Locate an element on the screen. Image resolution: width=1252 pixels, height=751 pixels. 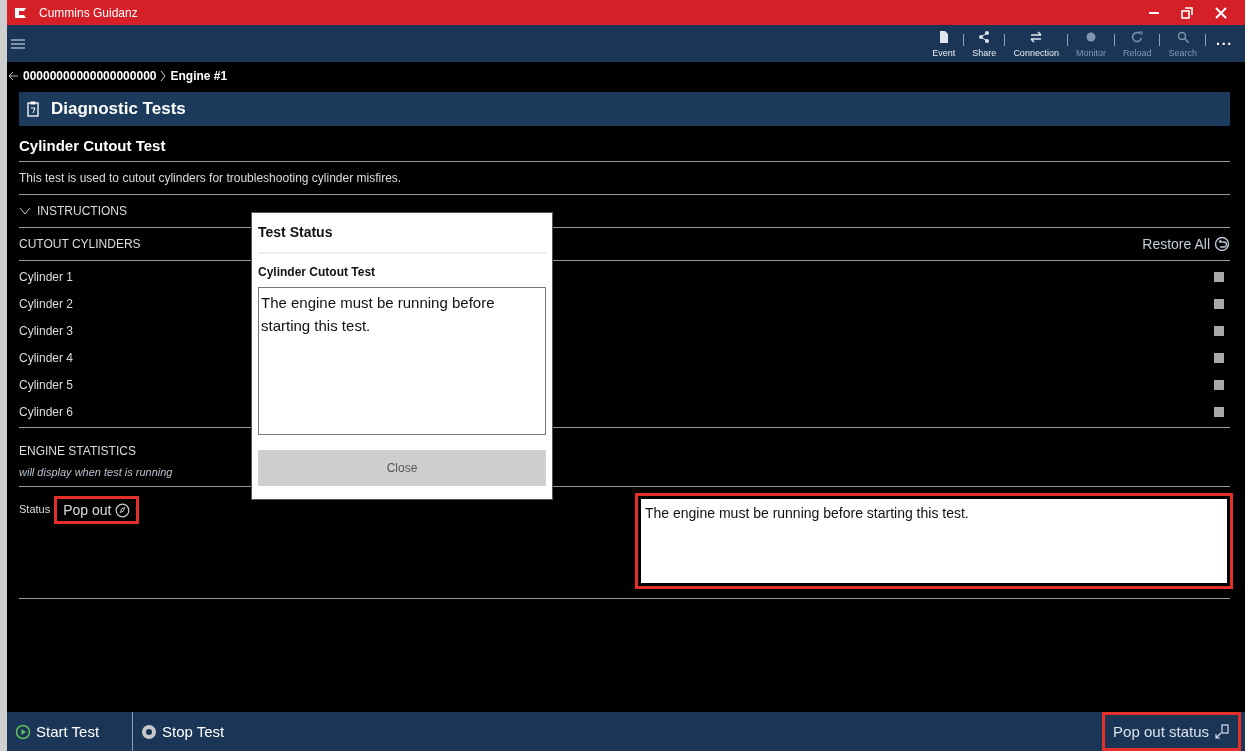
toolbar-button: Share is located at coordinates (984, 43).